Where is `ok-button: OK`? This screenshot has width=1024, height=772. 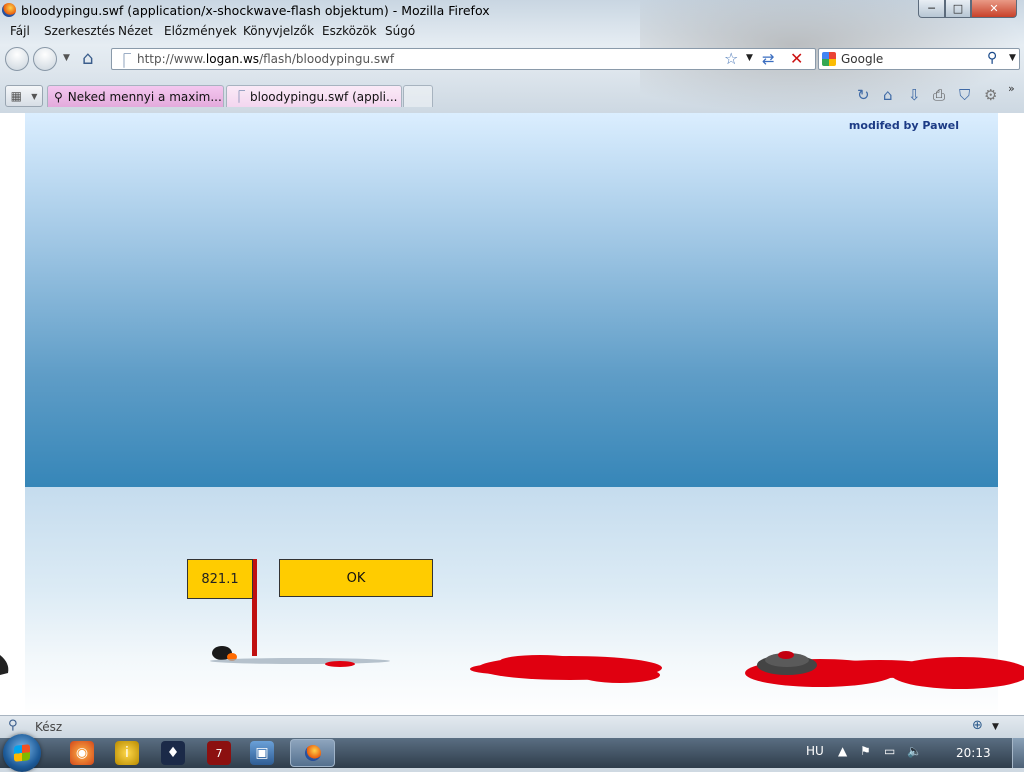
ok-button: OK is located at coordinates (356, 578).